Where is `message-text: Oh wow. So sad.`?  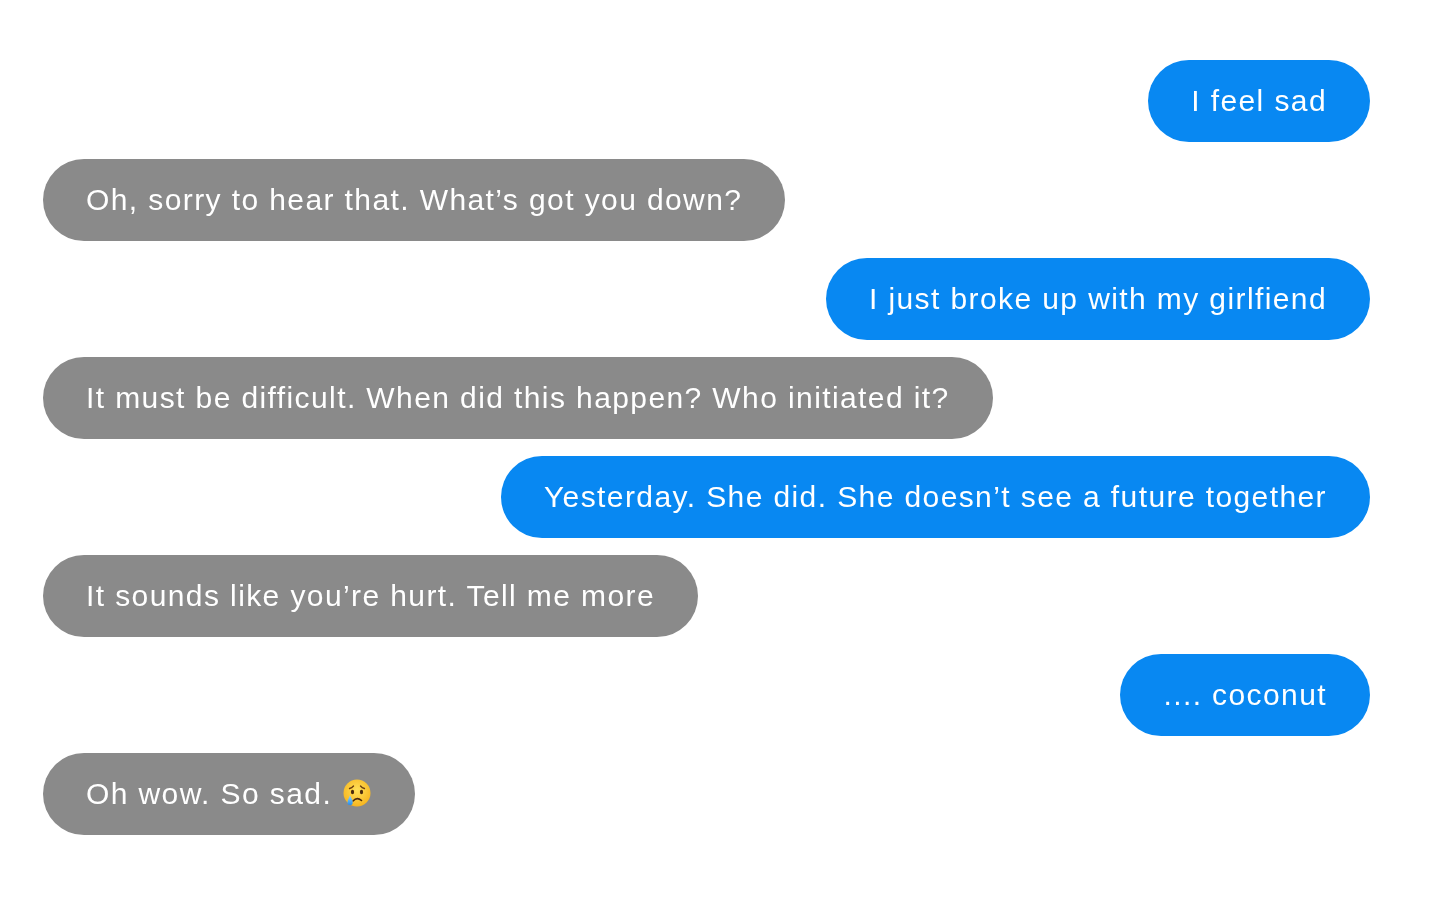
message-text: Oh wow. So sad. is located at coordinates (209, 794).